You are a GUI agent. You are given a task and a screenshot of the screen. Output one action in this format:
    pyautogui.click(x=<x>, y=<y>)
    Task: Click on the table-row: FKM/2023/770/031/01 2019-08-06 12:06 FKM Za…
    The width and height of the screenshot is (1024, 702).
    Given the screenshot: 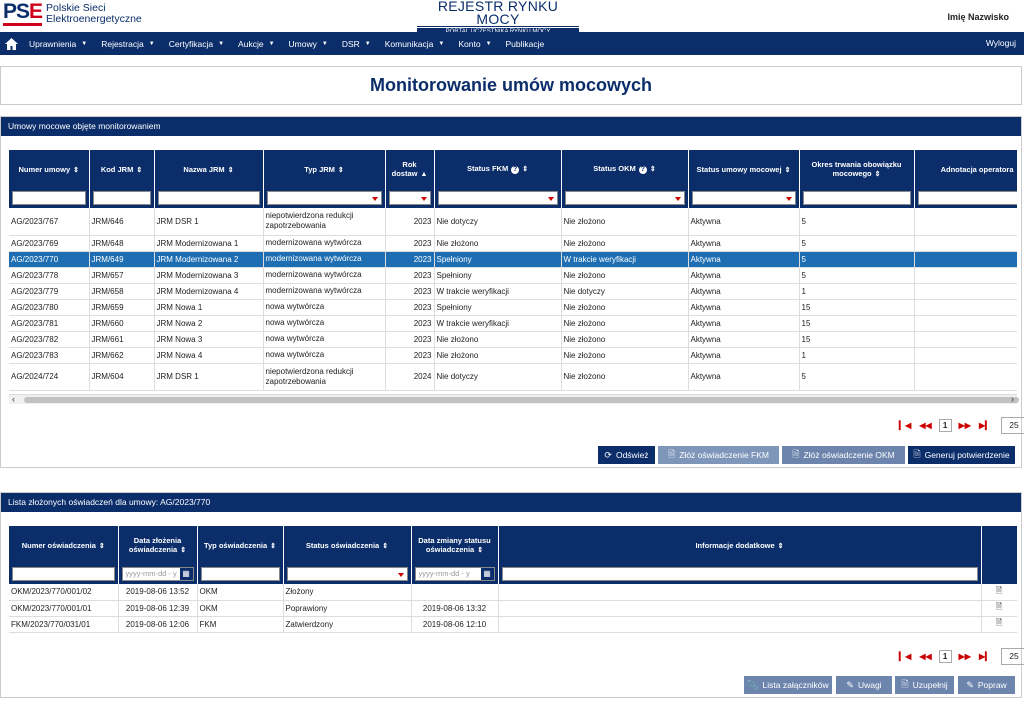 What is the action you would take?
    pyautogui.click(x=513, y=624)
    